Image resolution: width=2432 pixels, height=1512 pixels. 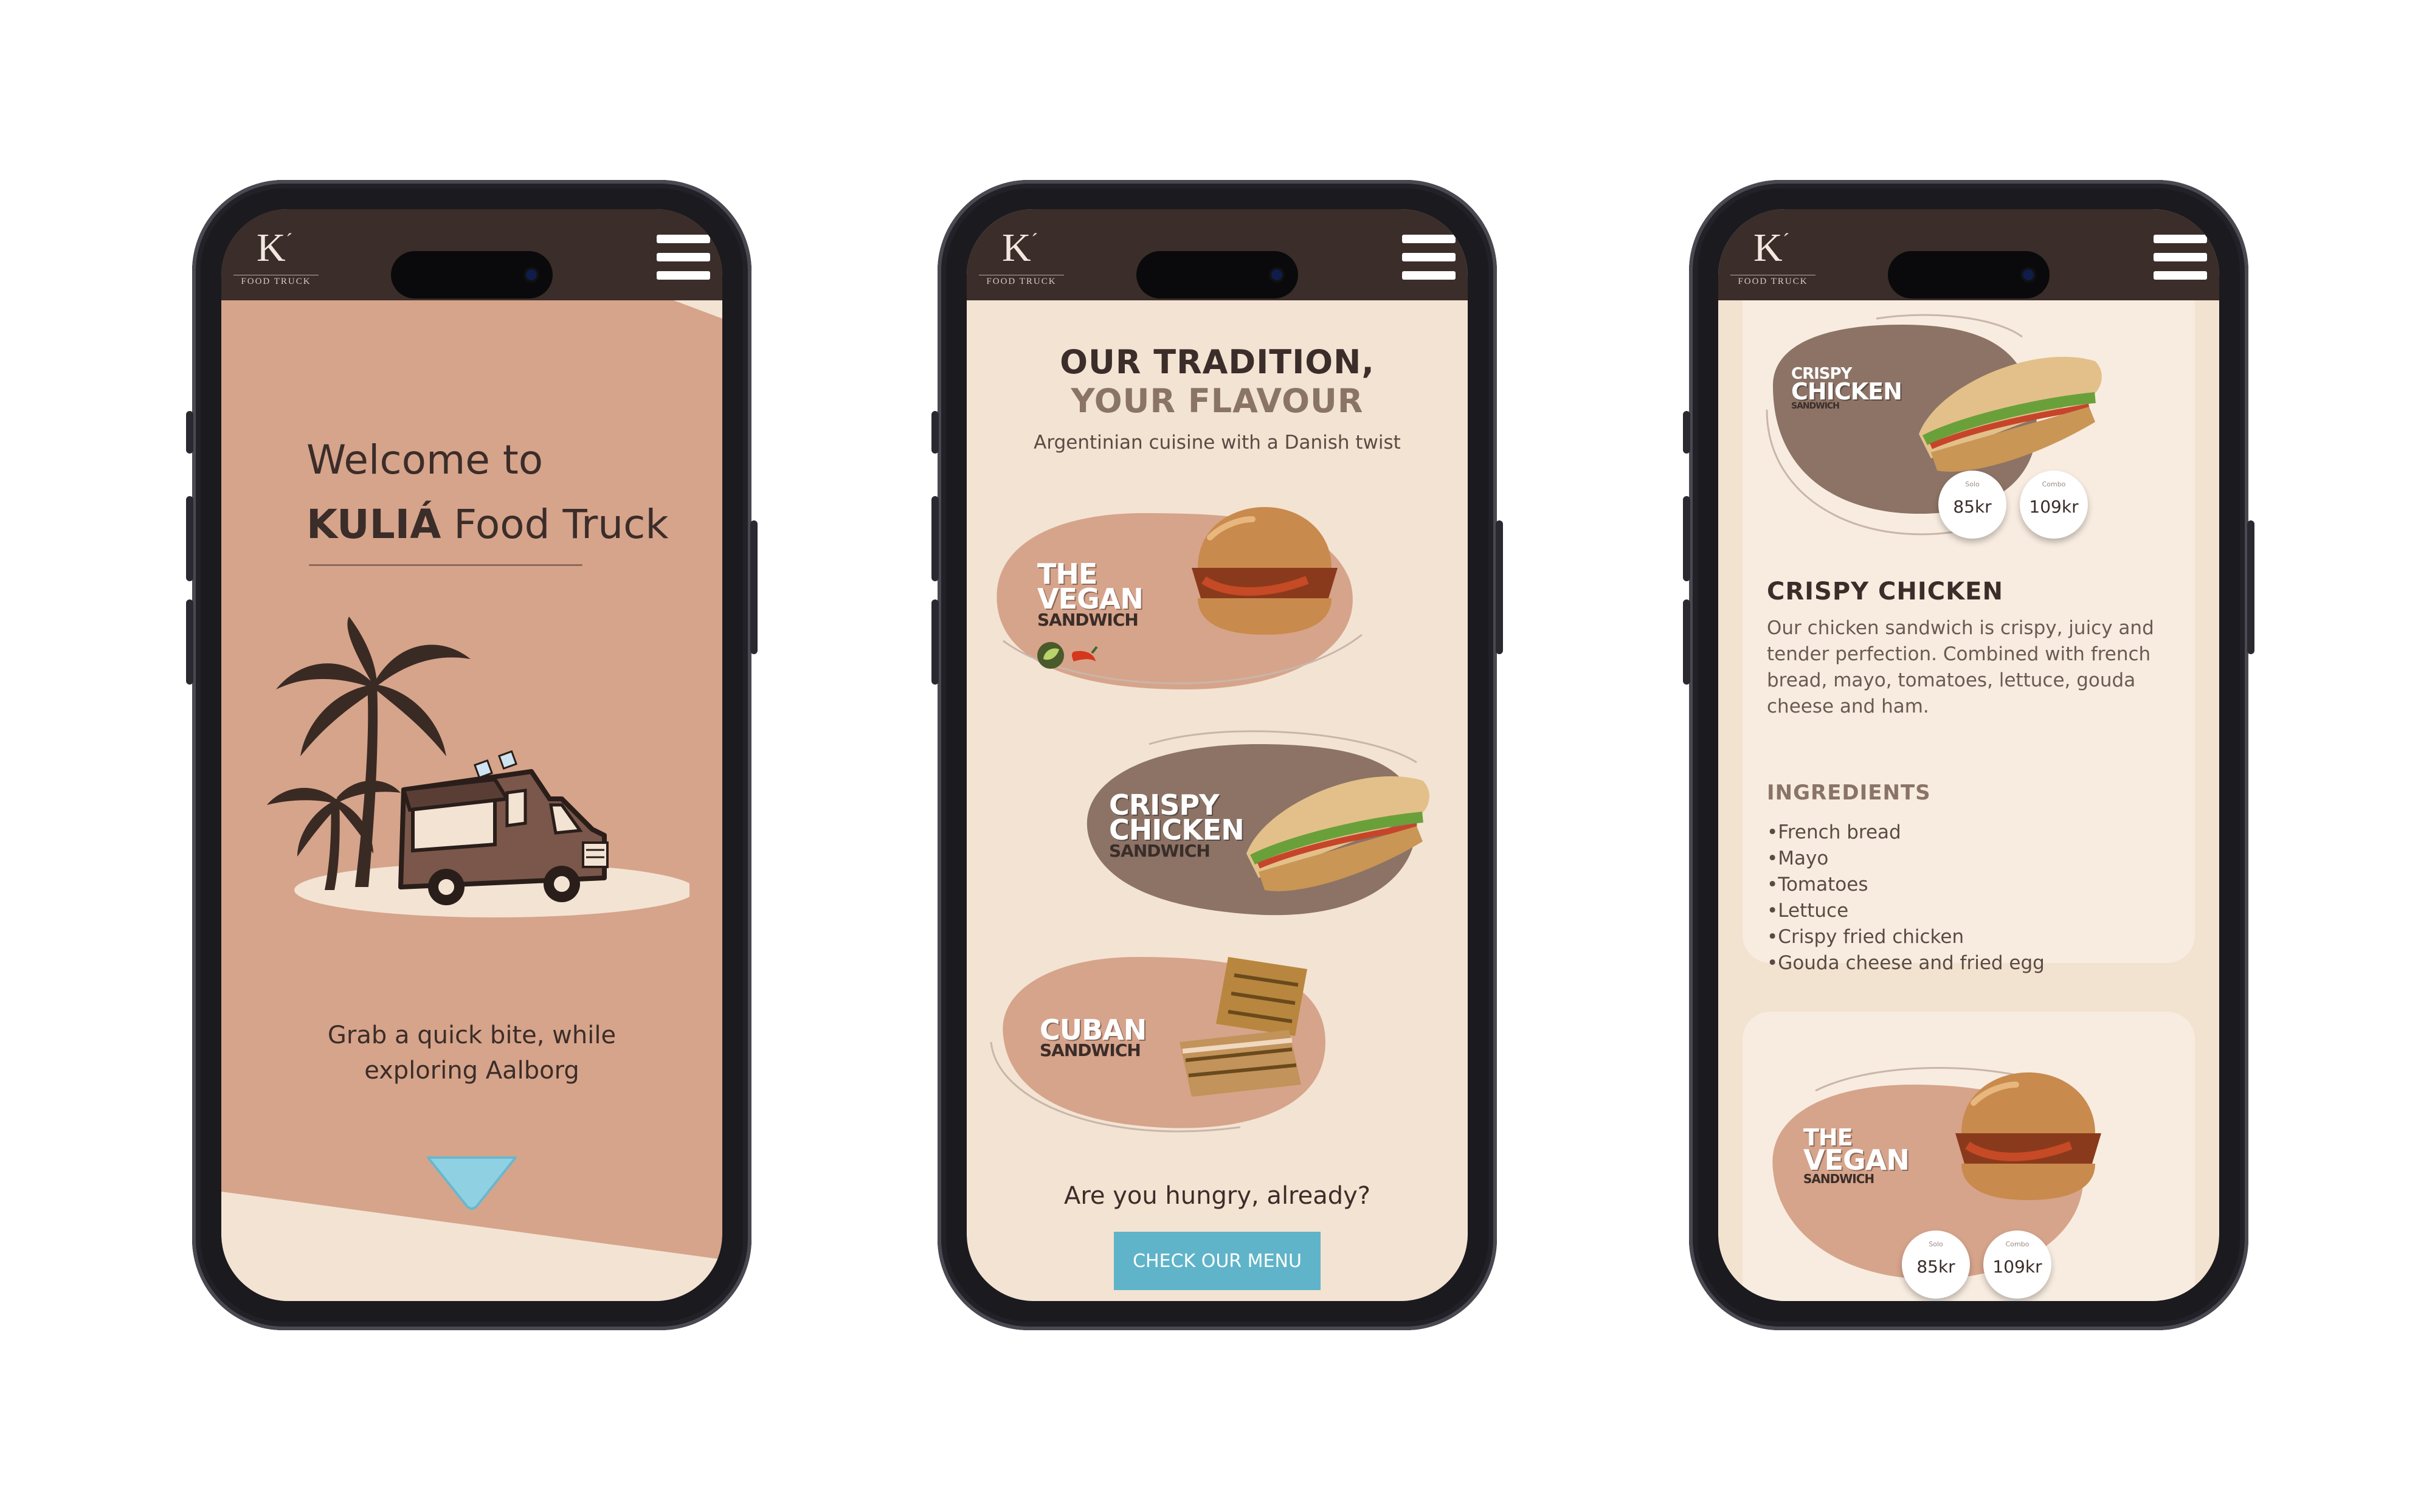 I want to click on food-truck-icon, so click(x=503, y=827).